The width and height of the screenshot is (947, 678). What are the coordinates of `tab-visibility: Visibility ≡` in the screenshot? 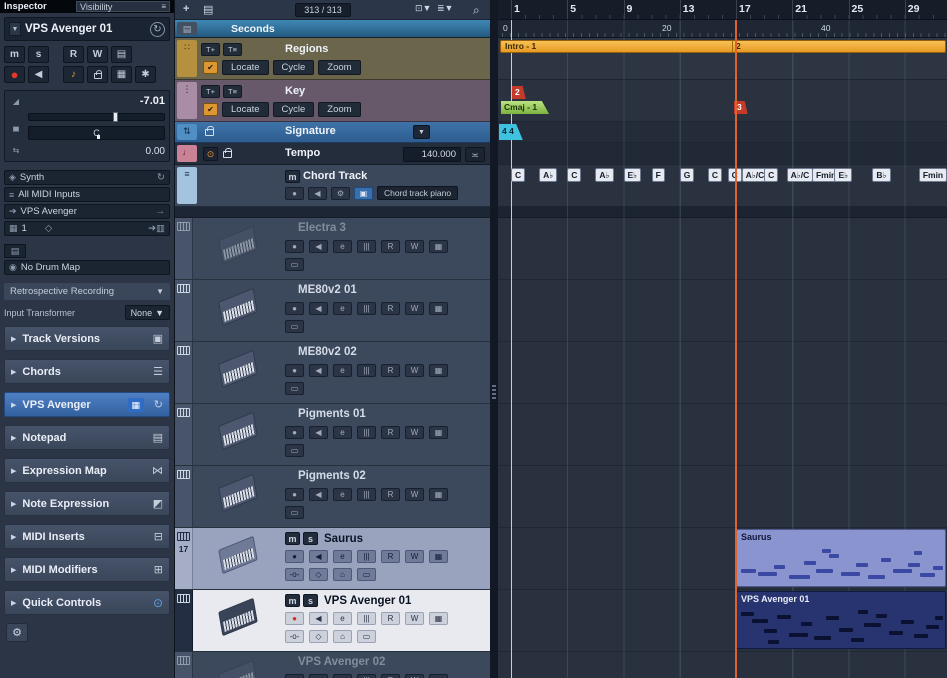 It's located at (123, 6).